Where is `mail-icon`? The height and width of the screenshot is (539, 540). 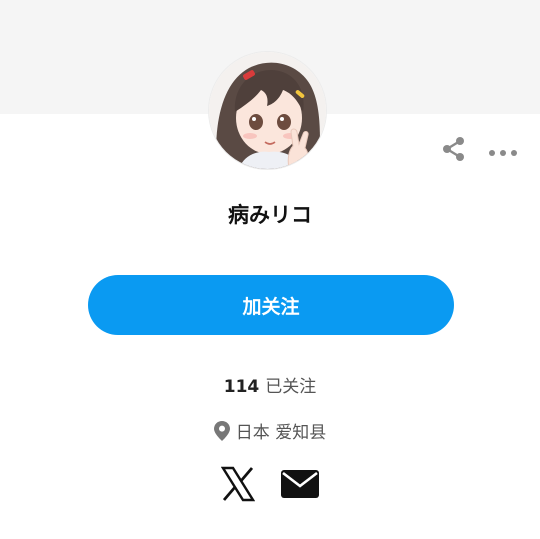
mail-icon is located at coordinates (300, 486).